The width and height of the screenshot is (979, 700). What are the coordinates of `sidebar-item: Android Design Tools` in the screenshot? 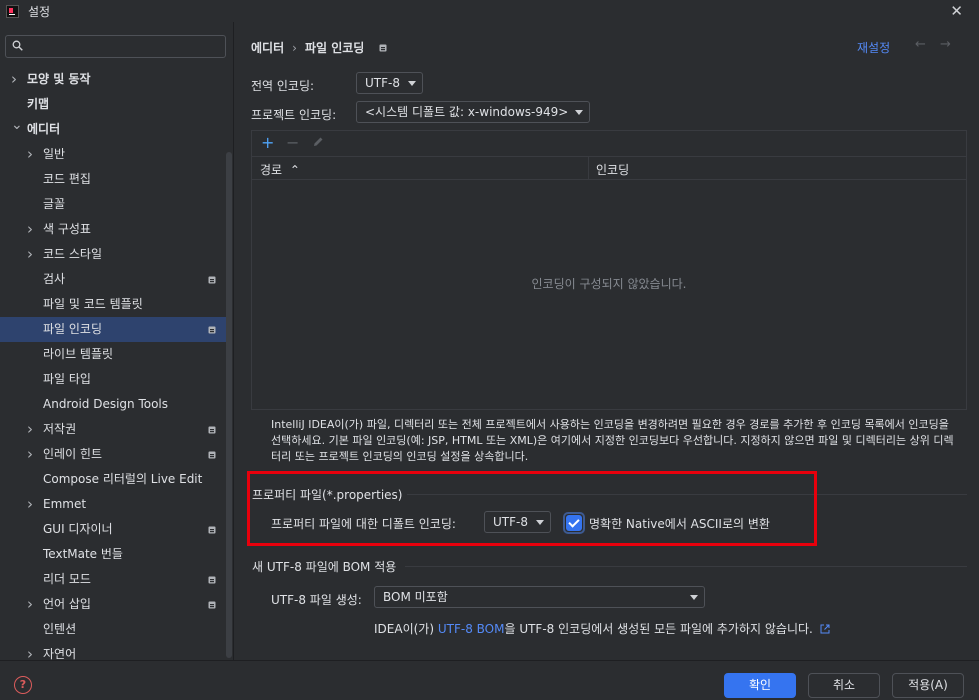 It's located at (113, 404).